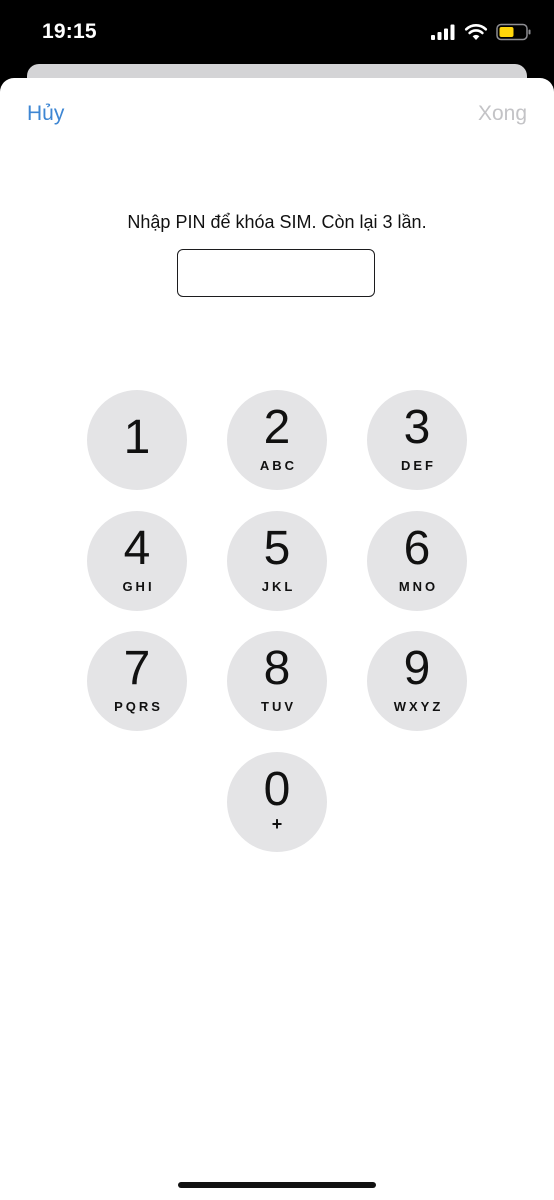  Describe the element at coordinates (277, 427) in the screenshot. I see `key-digit: 2` at that location.